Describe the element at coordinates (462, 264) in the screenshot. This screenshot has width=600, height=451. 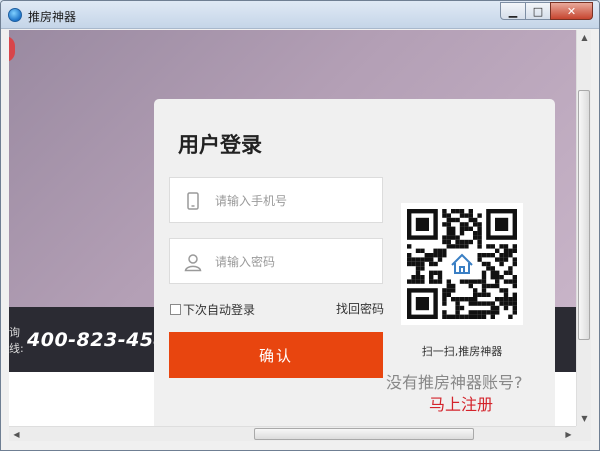
I see `qr-code` at that location.